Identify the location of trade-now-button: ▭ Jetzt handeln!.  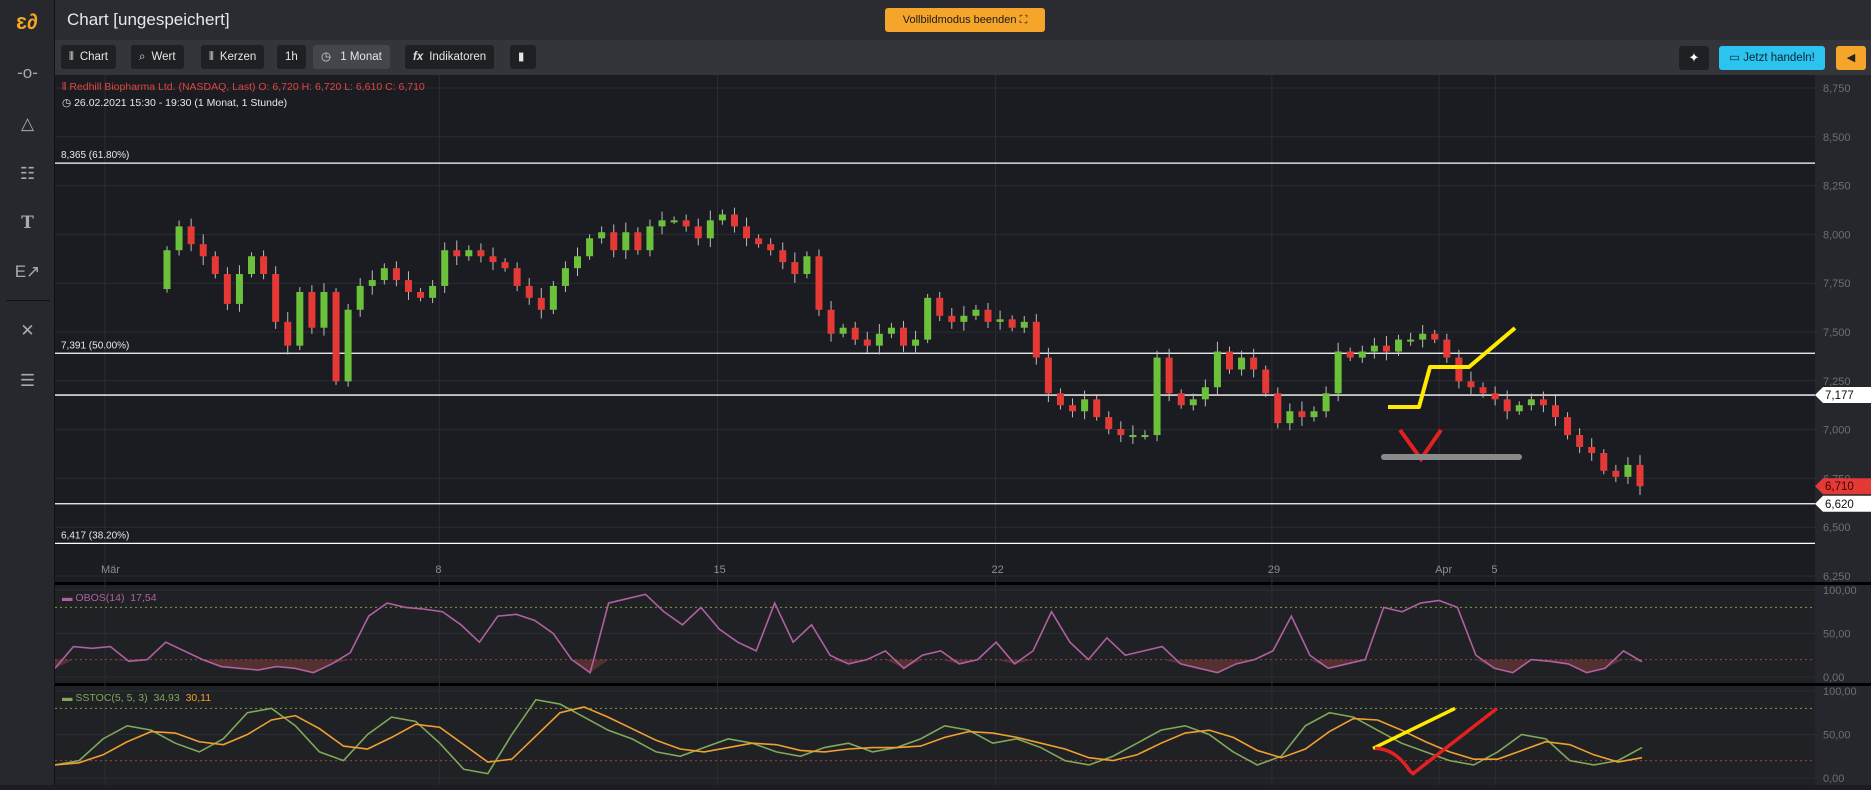
(1772, 58).